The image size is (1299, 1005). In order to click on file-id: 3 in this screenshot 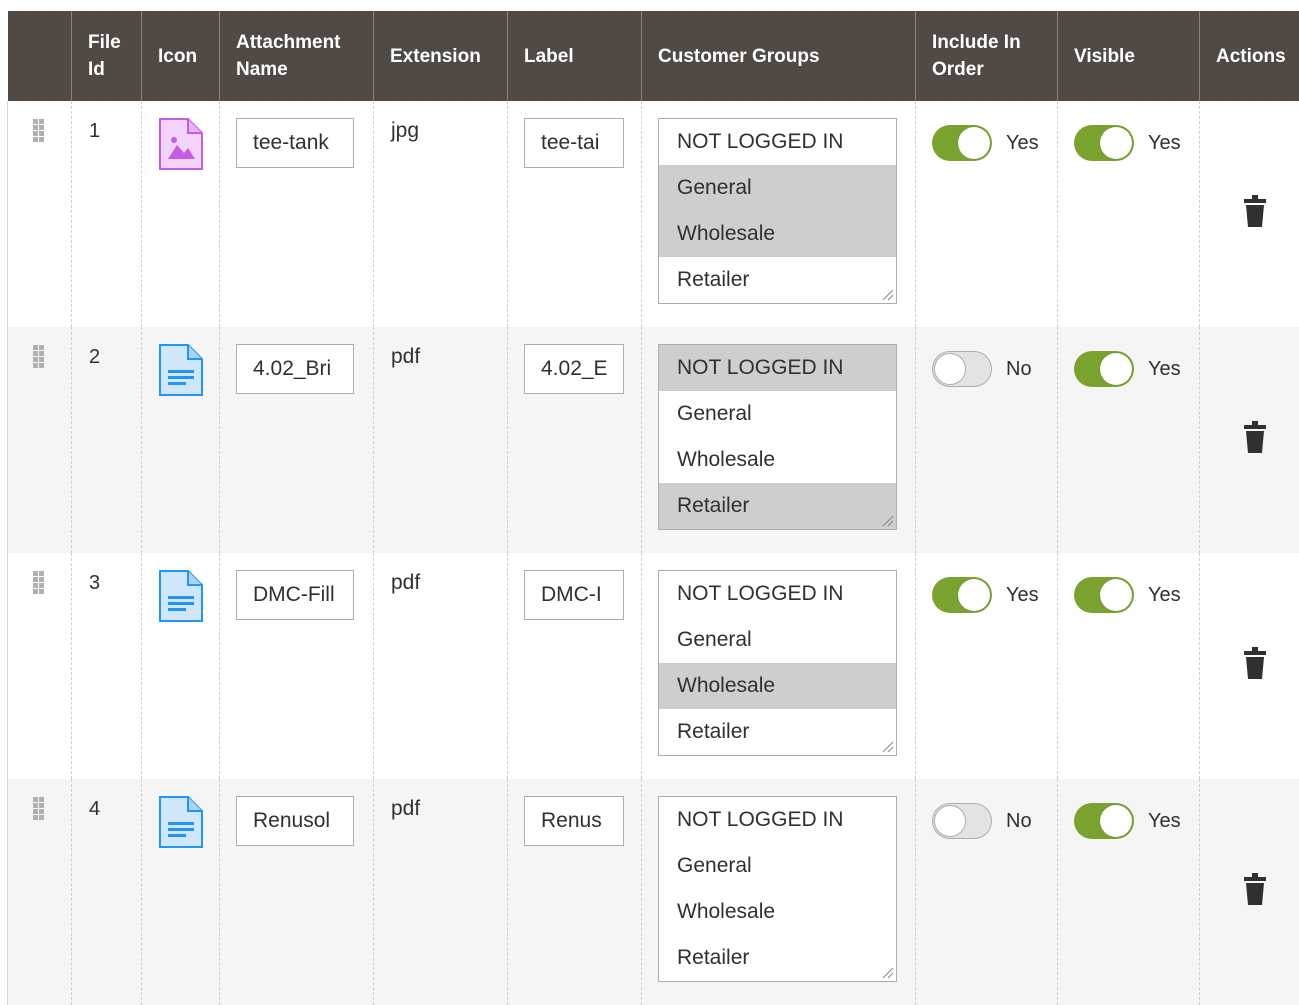, I will do `click(115, 583)`.